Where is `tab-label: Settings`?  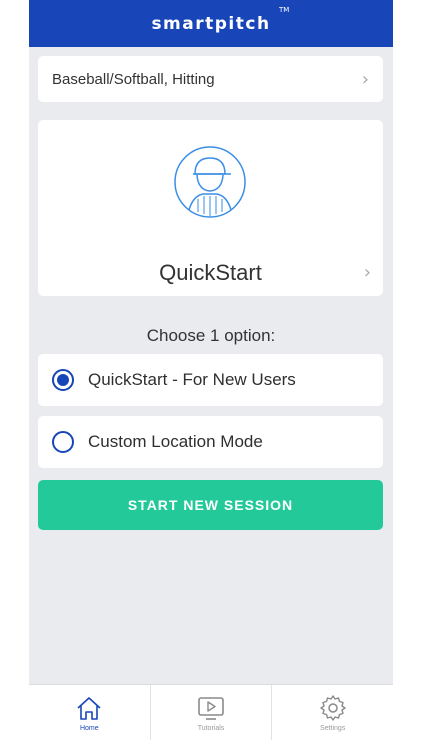 tab-label: Settings is located at coordinates (333, 728).